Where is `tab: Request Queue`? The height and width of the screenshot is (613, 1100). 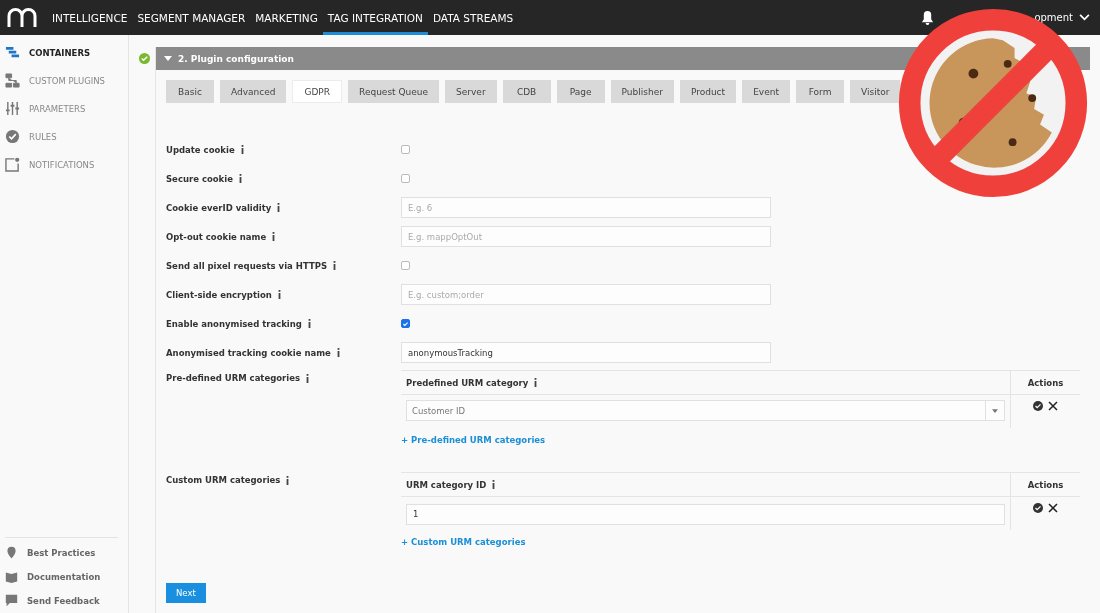
tab: Request Queue is located at coordinates (394, 91).